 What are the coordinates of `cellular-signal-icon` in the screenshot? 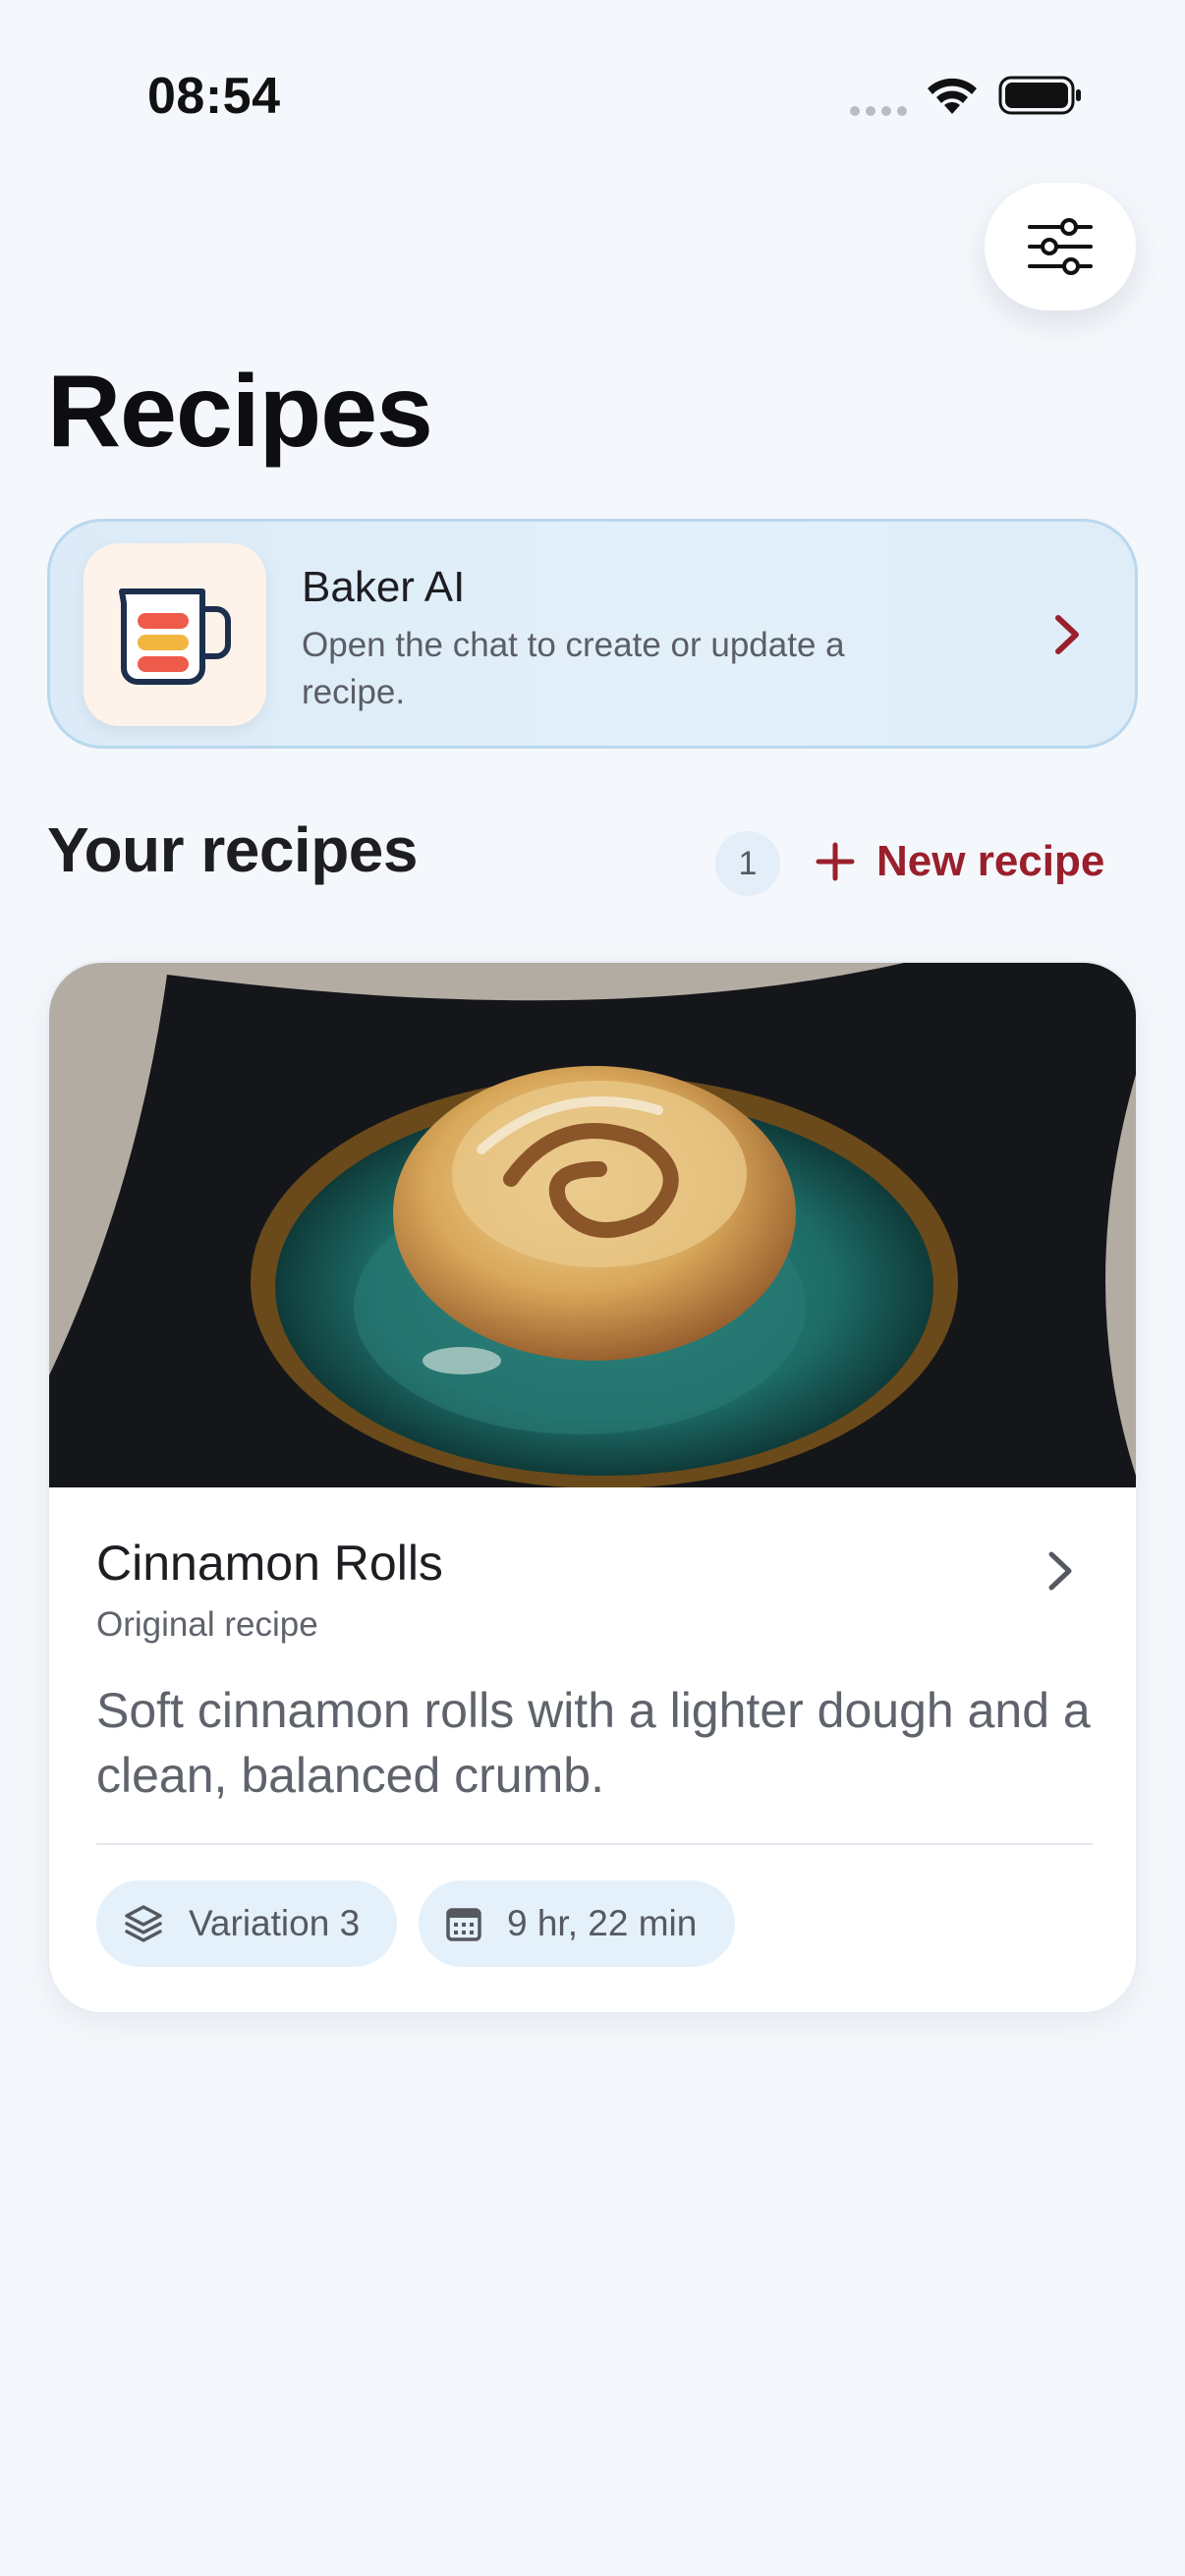 It's located at (879, 111).